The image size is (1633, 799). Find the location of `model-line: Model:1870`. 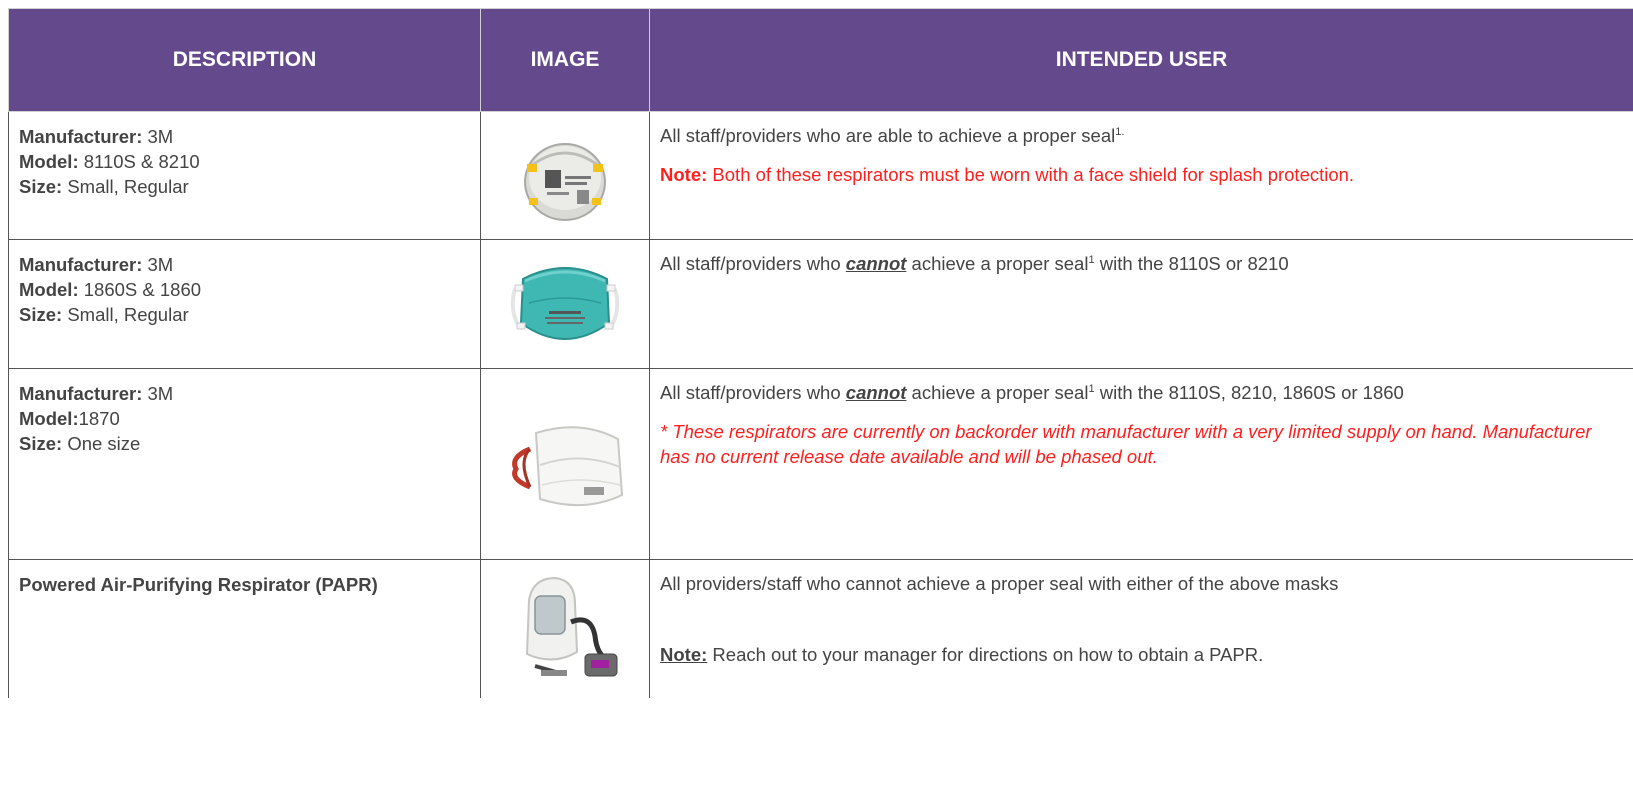

model-line: Model:1870 is located at coordinates (244, 418).